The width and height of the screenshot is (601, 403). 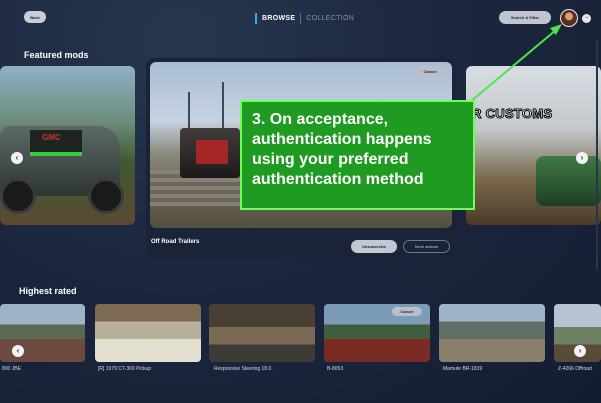 What do you see at coordinates (575, 369) in the screenshot?
I see `mod-title: Z-4266 Offroad` at bounding box center [575, 369].